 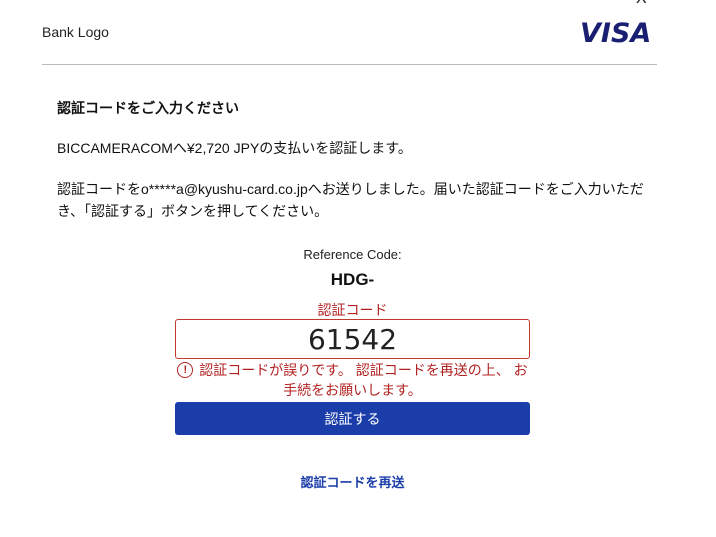 What do you see at coordinates (352, 380) in the screenshot?
I see `error-message: ! 認証コードが誤りです。 認証コードを再送の上、 お 手続をお願いします。` at bounding box center [352, 380].